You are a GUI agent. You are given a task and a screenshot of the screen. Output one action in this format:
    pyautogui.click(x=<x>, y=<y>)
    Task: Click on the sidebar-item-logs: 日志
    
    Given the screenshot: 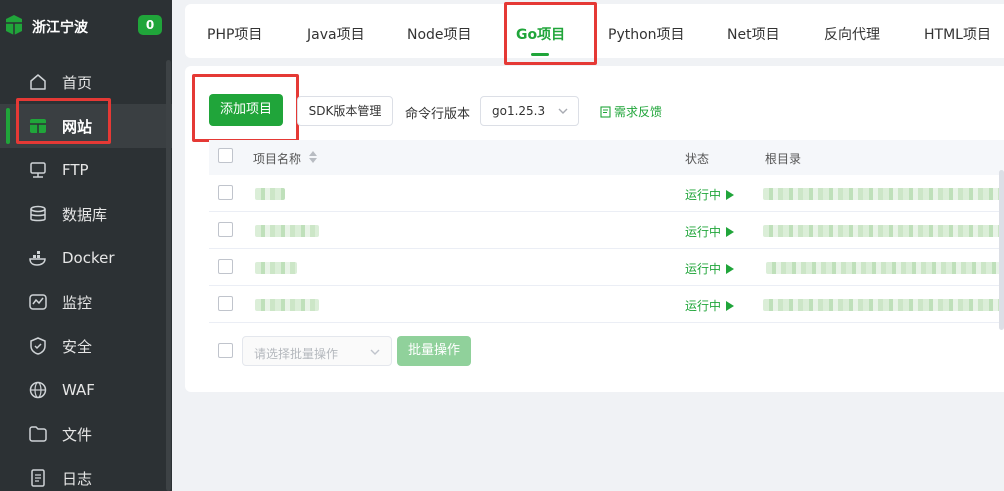 What is the action you would take?
    pyautogui.click(x=86, y=473)
    